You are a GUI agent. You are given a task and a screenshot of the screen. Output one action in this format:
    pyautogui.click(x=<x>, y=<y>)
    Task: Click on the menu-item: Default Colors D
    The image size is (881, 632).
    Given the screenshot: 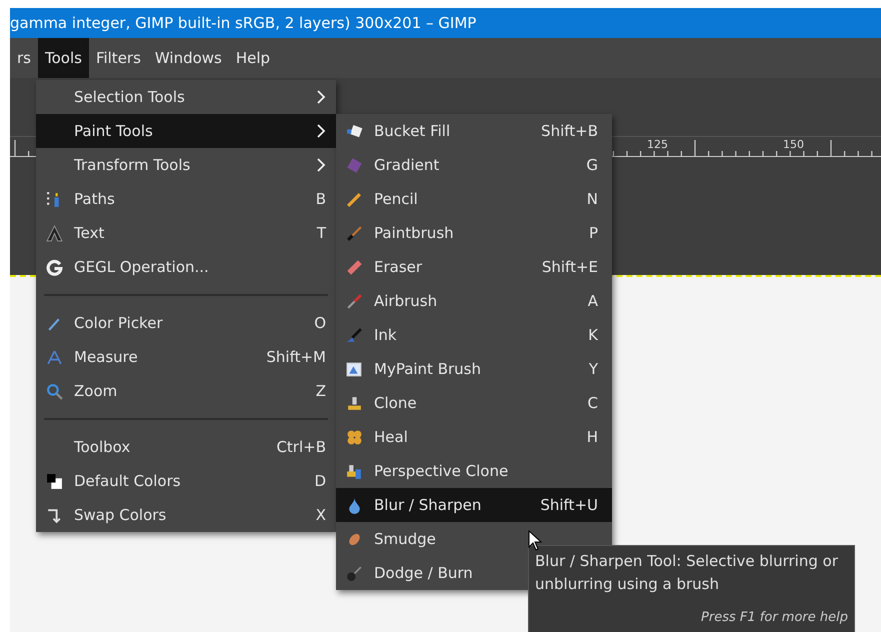 What is the action you would take?
    pyautogui.click(x=186, y=481)
    